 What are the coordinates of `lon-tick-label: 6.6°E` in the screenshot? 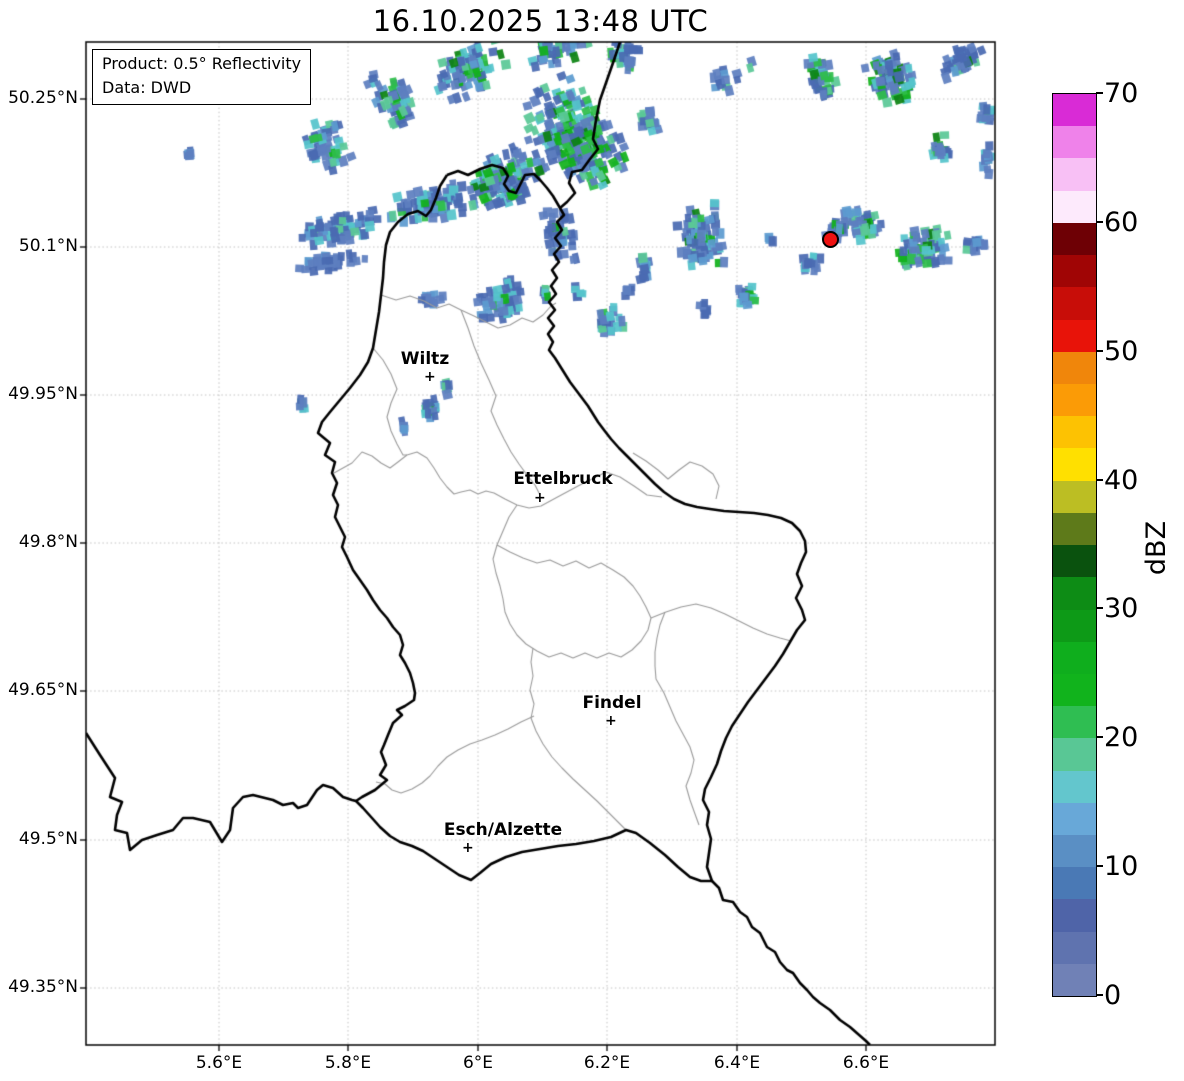 It's located at (866, 1063).